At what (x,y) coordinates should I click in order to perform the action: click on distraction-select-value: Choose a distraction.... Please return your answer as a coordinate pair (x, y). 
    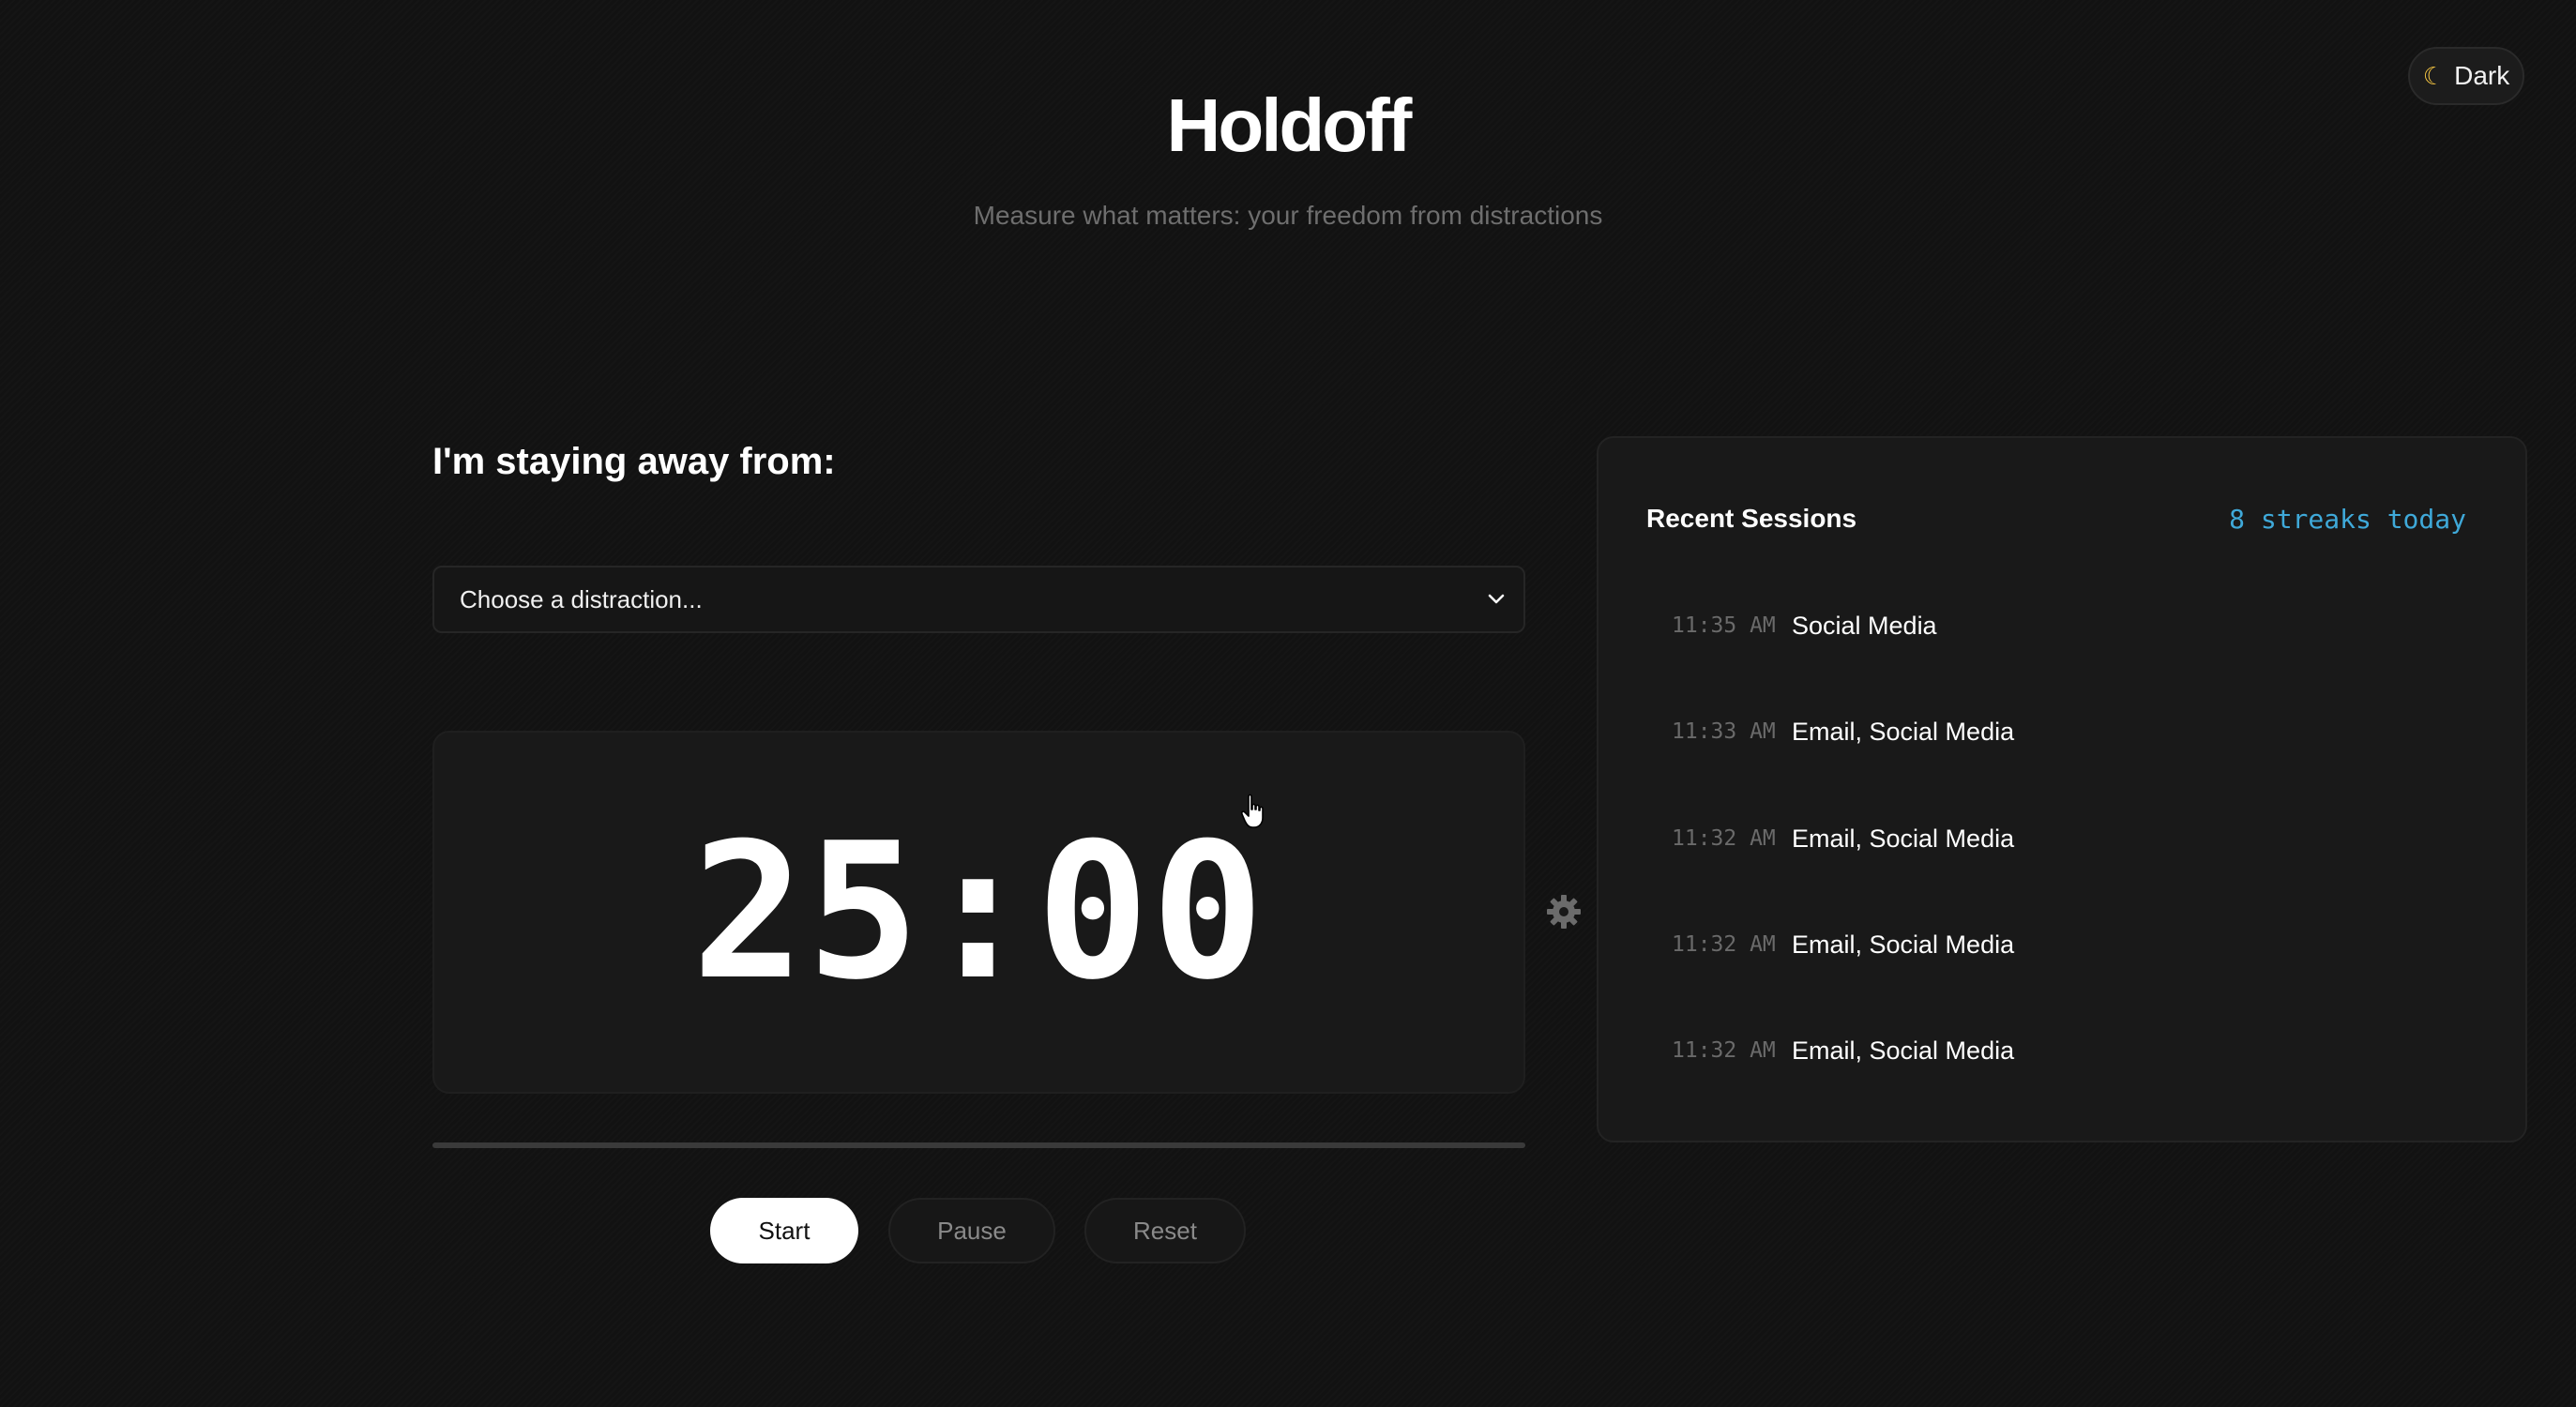
    Looking at the image, I should click on (581, 598).